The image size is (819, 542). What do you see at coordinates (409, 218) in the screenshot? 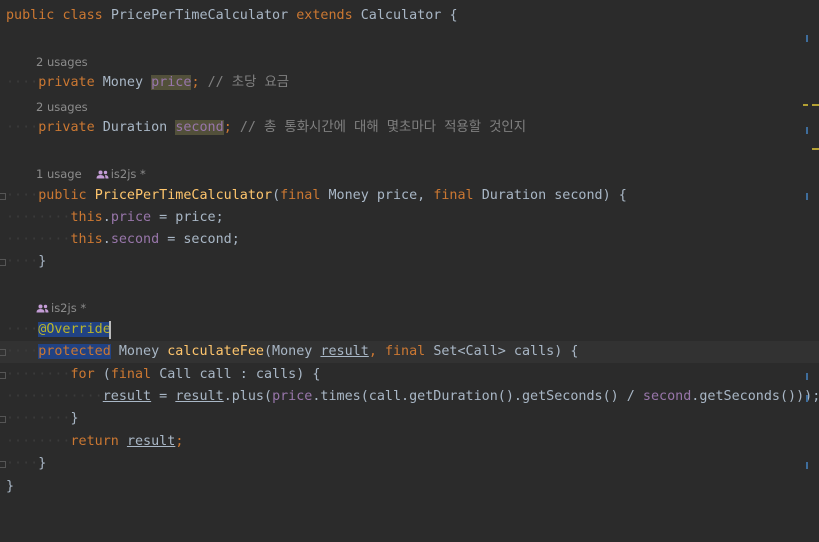
I see `code-line-assign-price: ········this.price = price;` at bounding box center [409, 218].